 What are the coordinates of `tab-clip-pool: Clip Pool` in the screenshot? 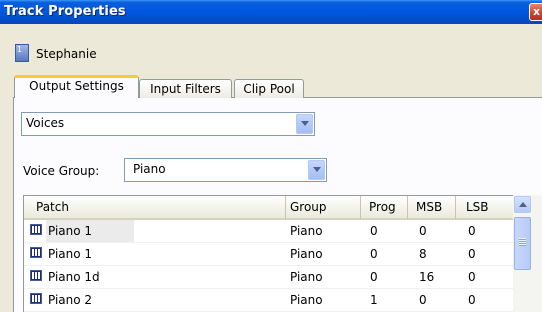 It's located at (269, 88).